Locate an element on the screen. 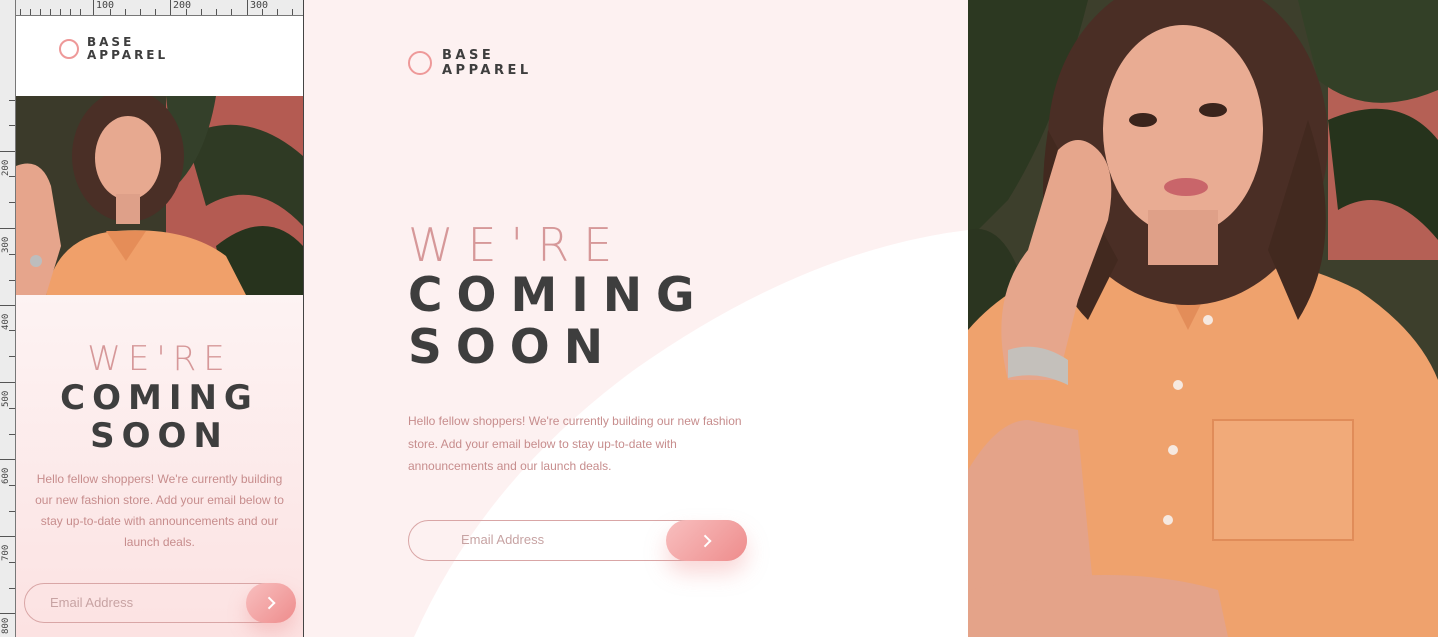  ruler-vertical: 200 300 400 500 600 700 800 is located at coordinates (8, 318).